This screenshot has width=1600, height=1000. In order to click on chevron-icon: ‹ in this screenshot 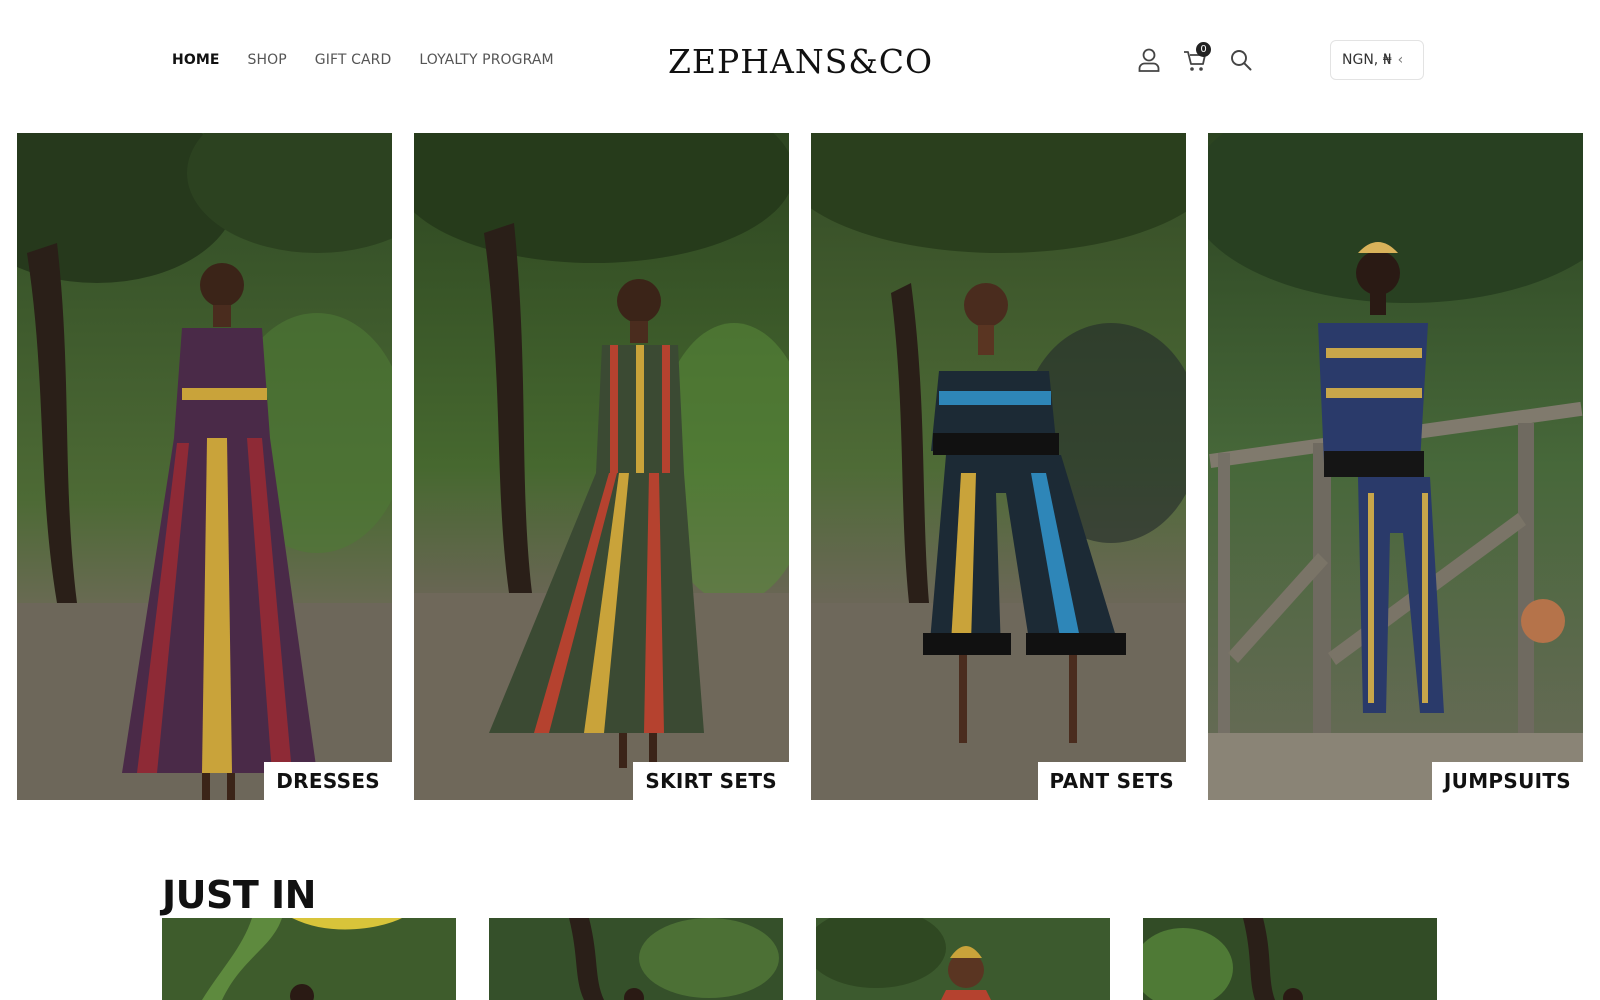, I will do `click(1400, 60)`.